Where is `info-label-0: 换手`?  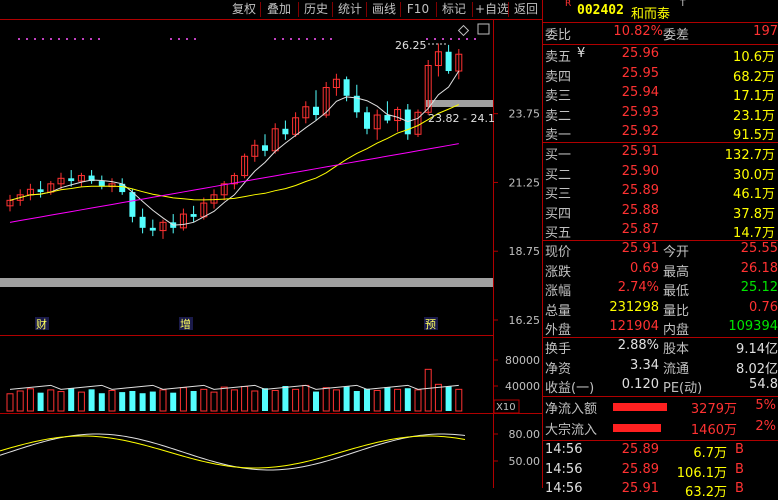 info-label-0: 换手 is located at coordinates (558, 349).